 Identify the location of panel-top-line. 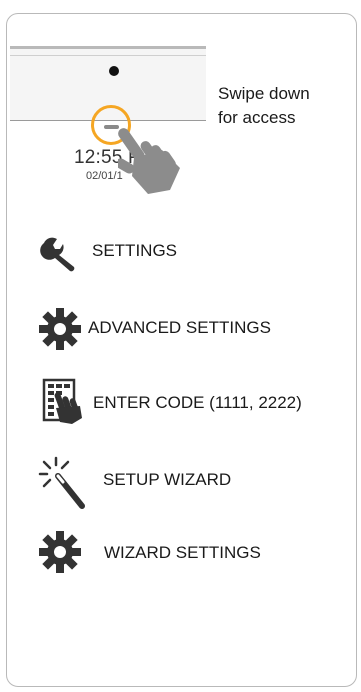
(108, 47).